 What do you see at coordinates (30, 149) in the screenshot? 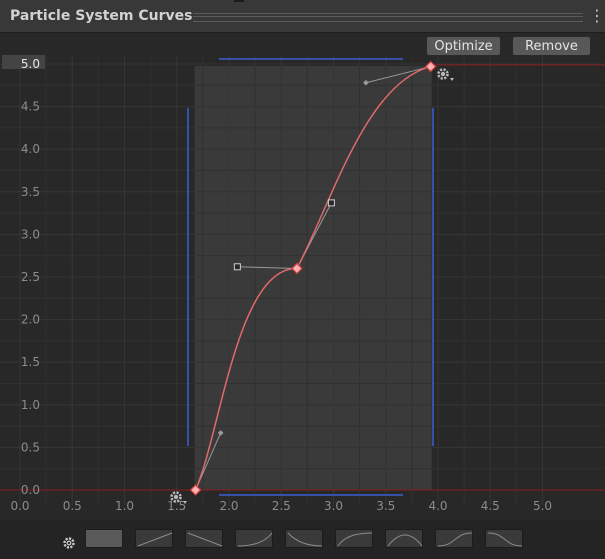
I see `y-tick-label: 4.0` at bounding box center [30, 149].